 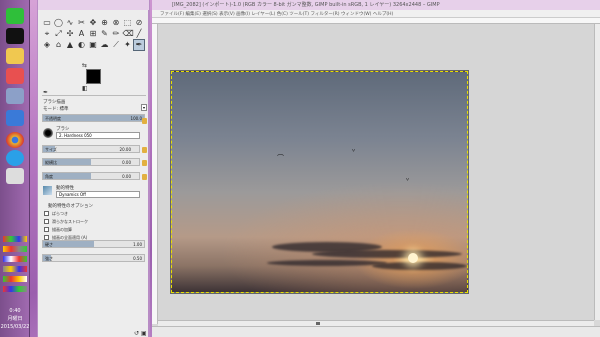 I want to click on tool-icon-0: ▭, so click(x=47, y=23).